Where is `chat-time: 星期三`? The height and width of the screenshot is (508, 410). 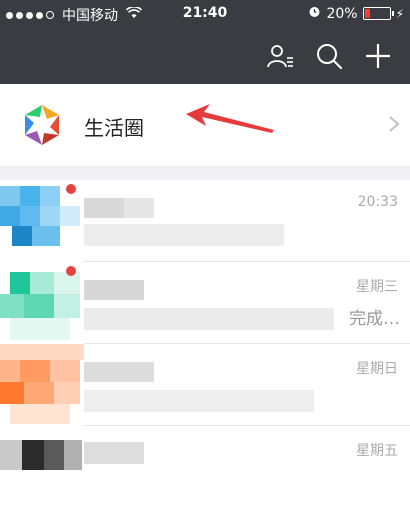
chat-time: 星期三 is located at coordinates (377, 287).